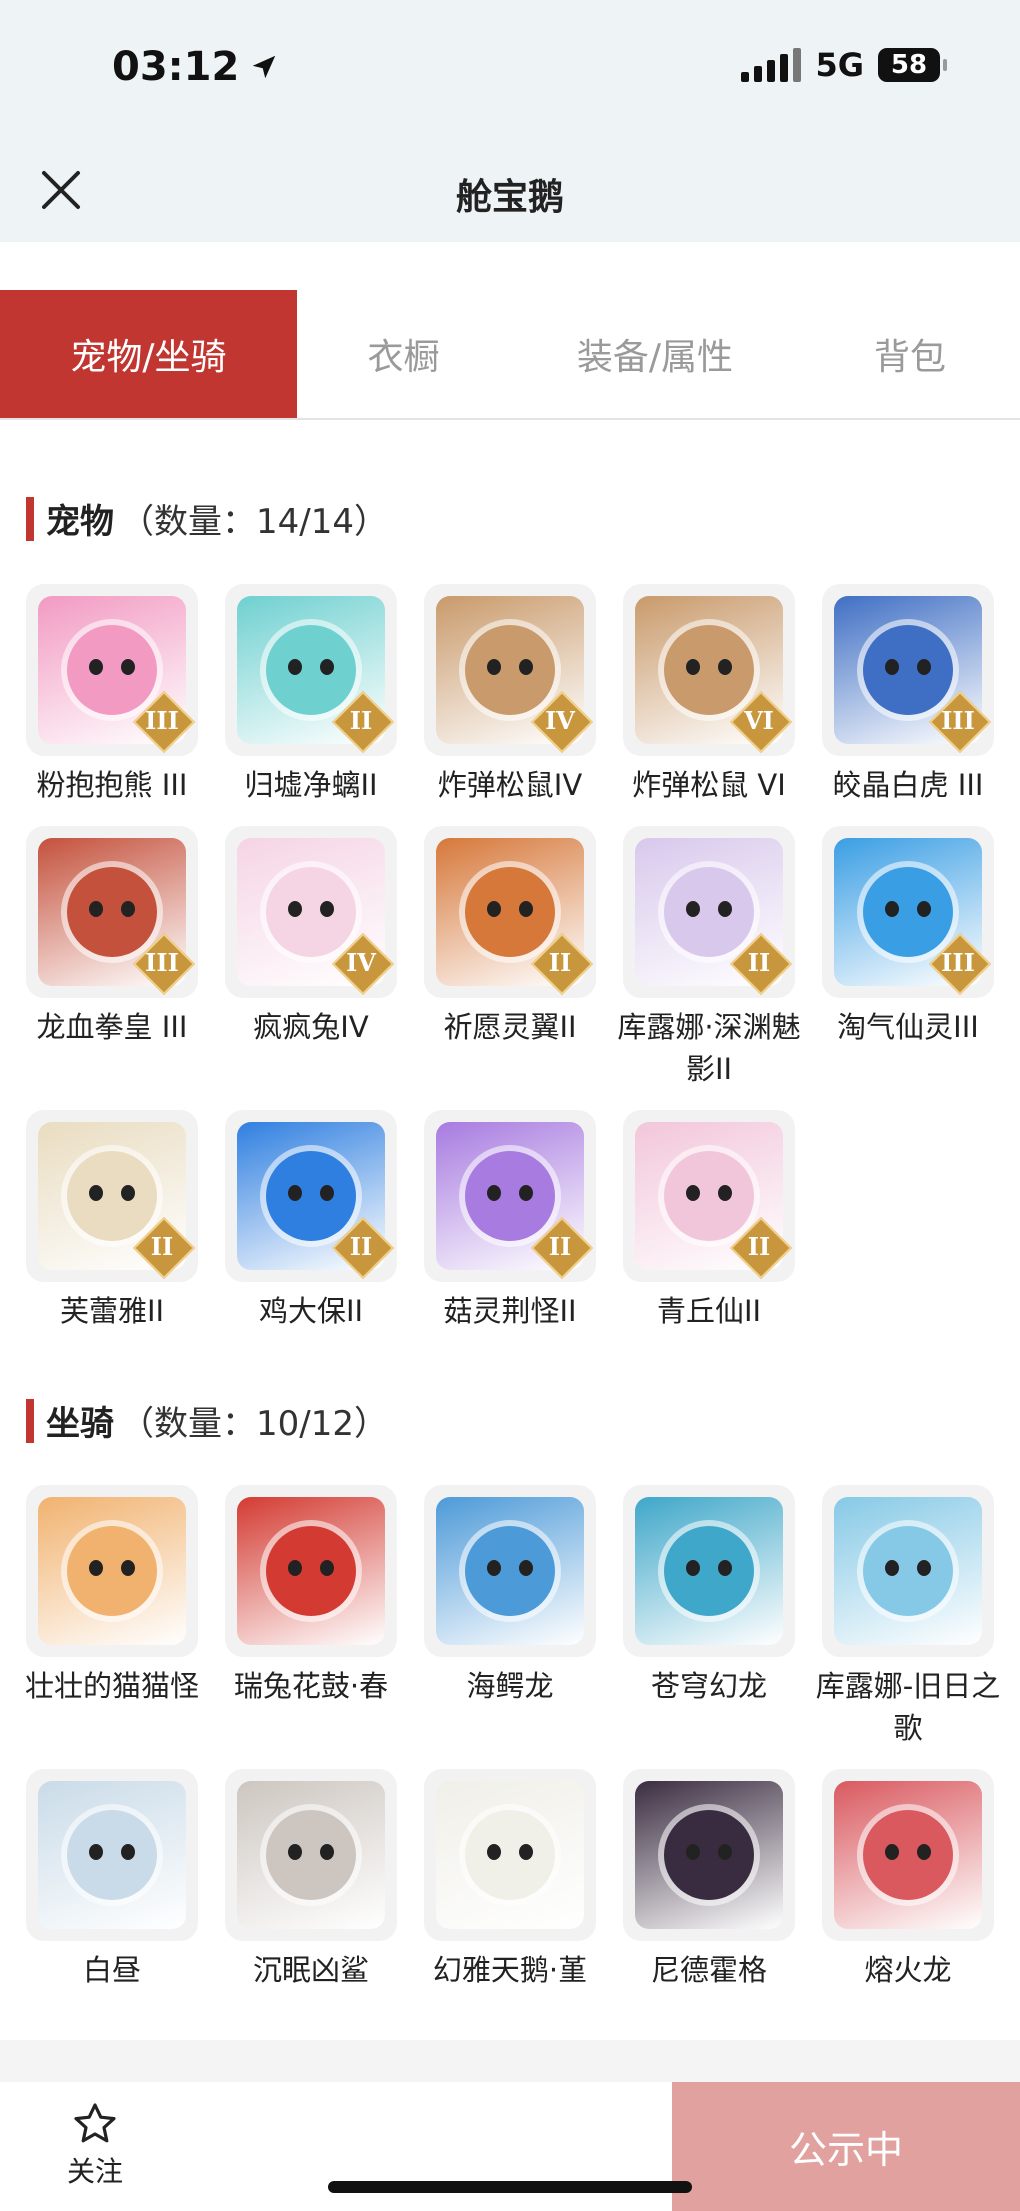 This screenshot has width=1020, height=2211. I want to click on mount-item: 沉眠凶鲨, so click(311, 1880).